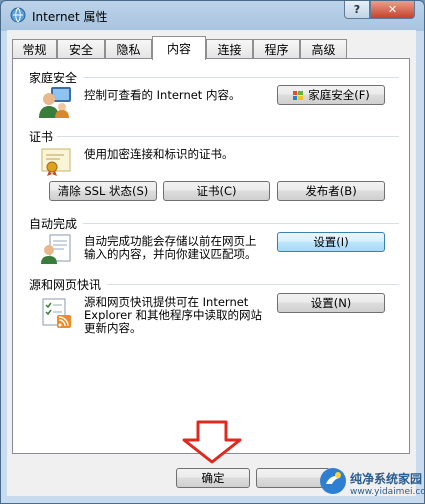 The width and height of the screenshot is (425, 504). What do you see at coordinates (212, 16) in the screenshot?
I see `title-bar: Internet 属性 ? ✕` at bounding box center [212, 16].